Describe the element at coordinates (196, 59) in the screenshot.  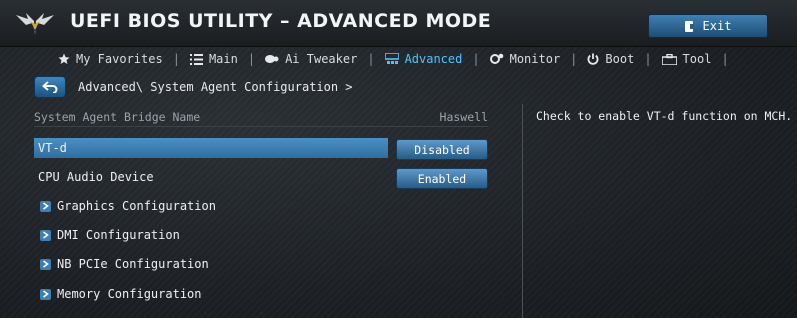
I see `list-icon` at that location.